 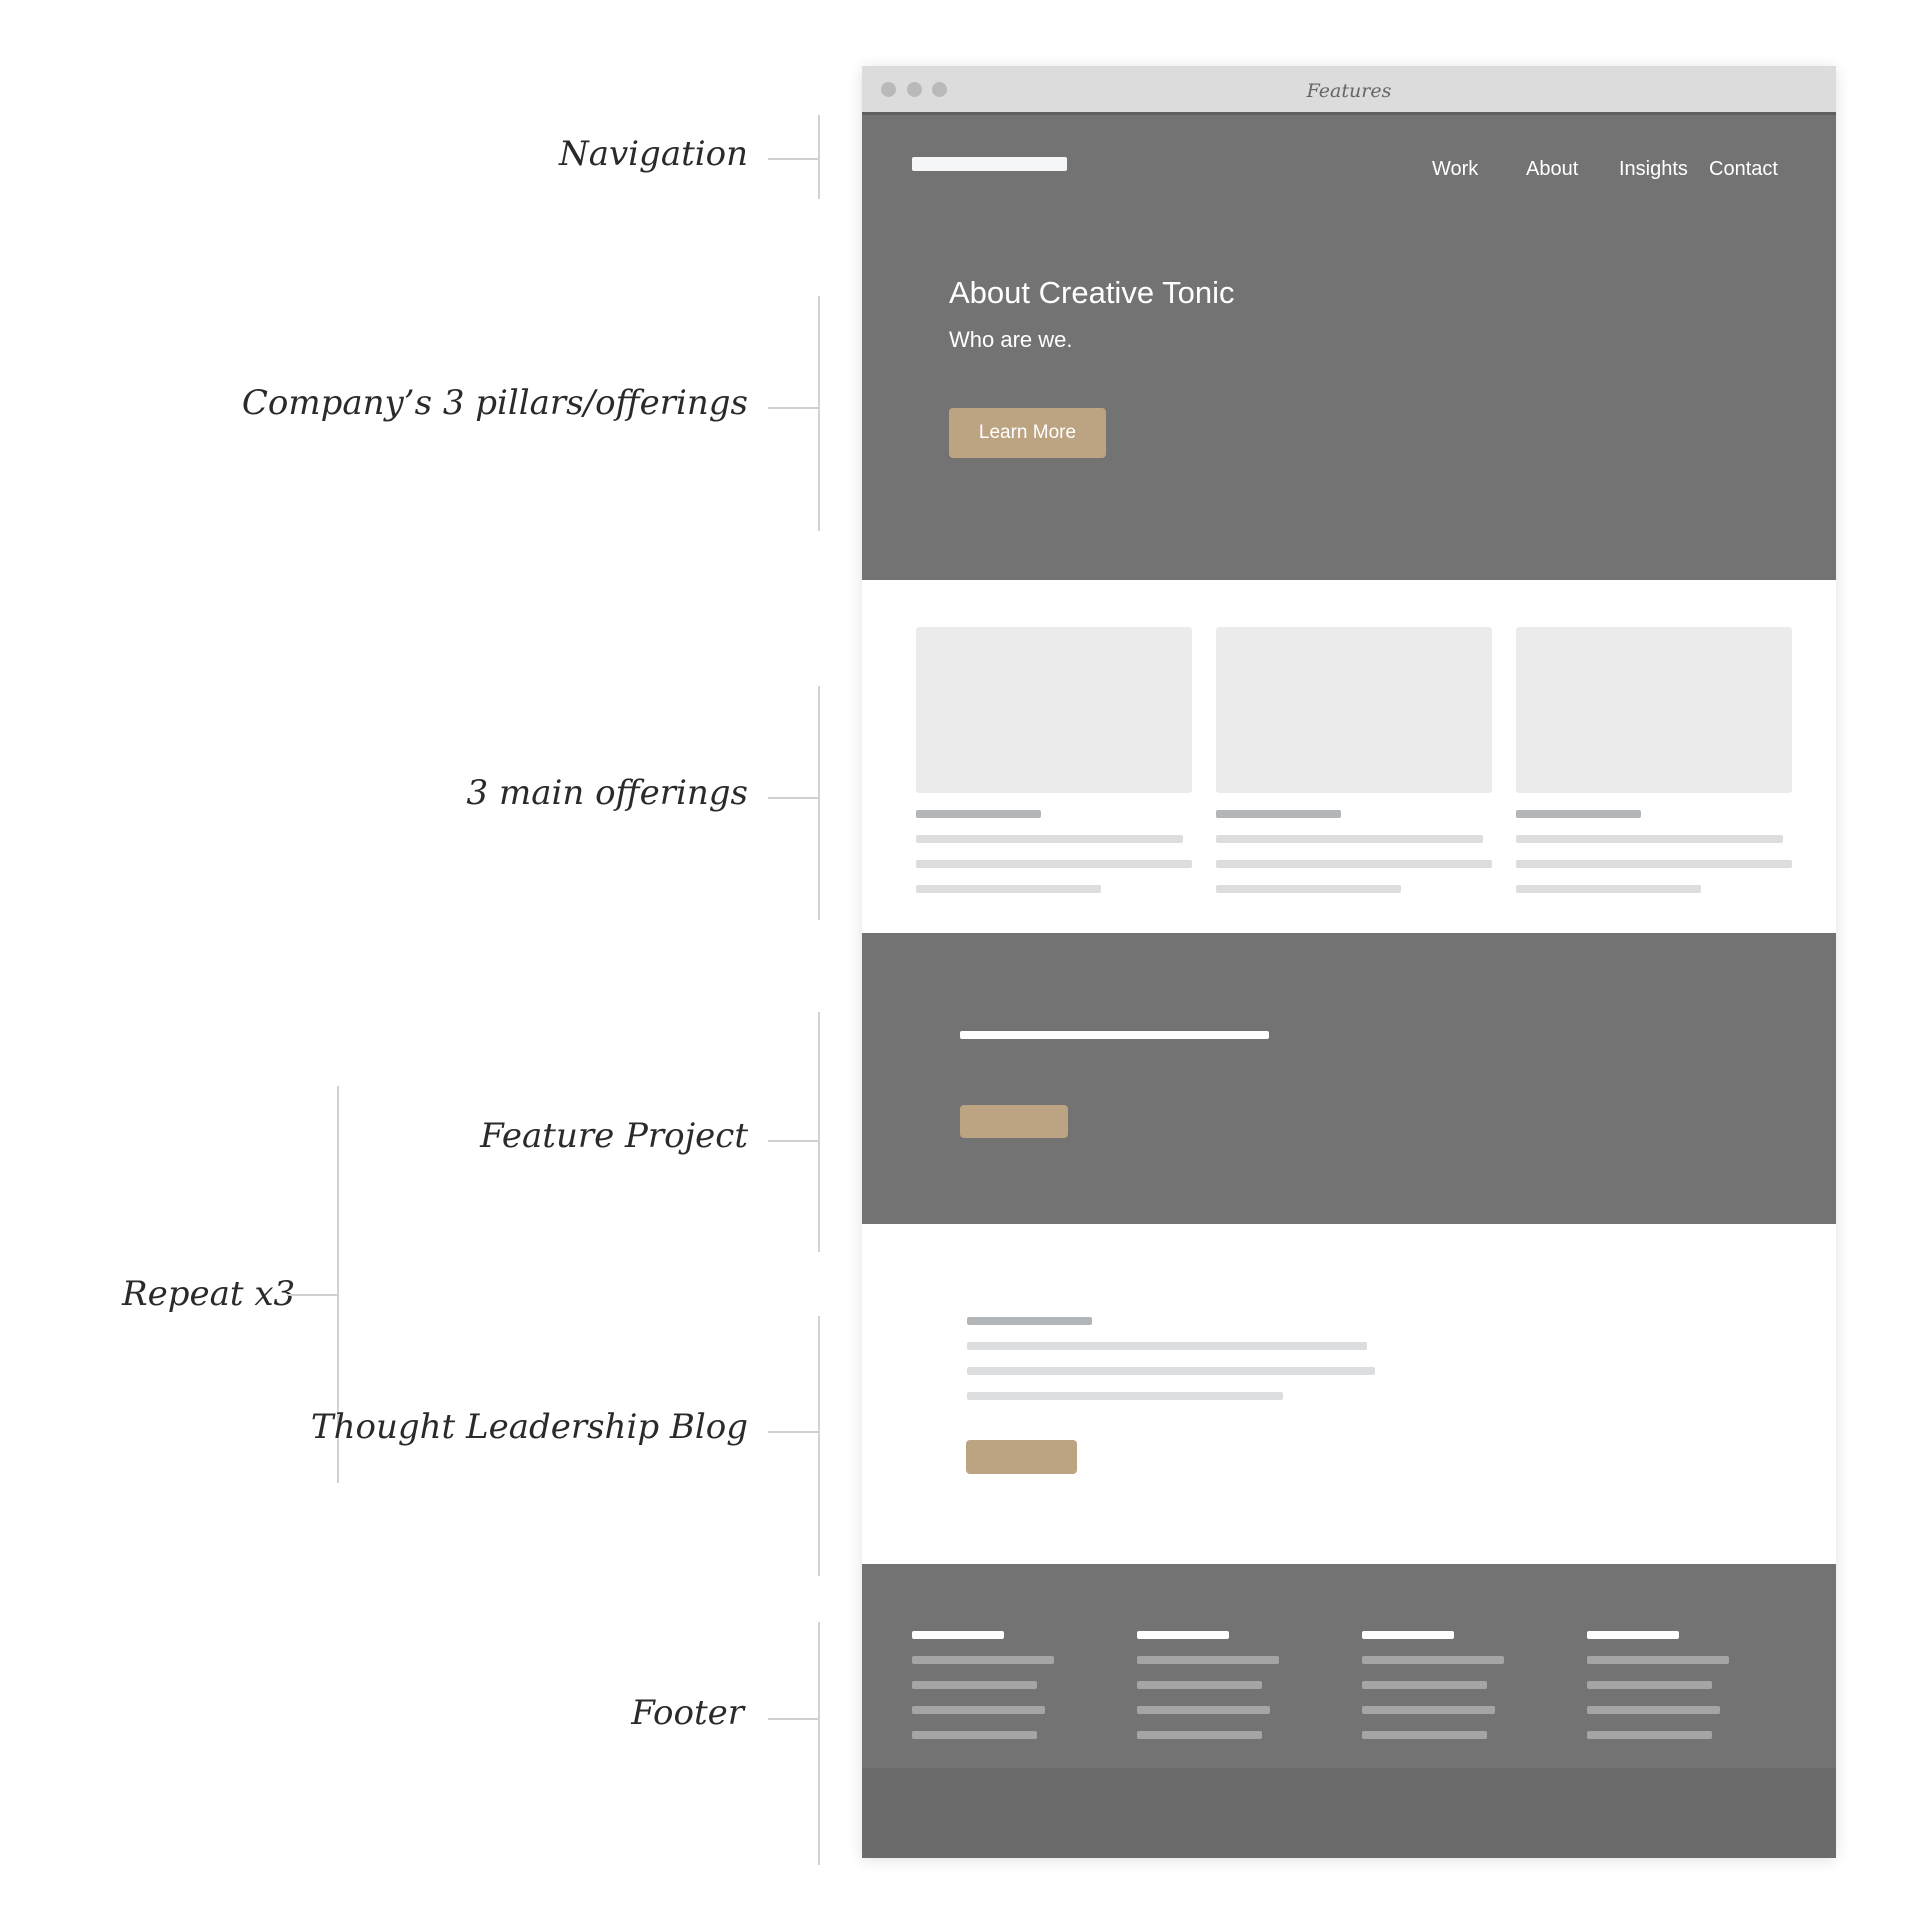 What do you see at coordinates (1455, 169) in the screenshot?
I see `nav-link-work: Work` at bounding box center [1455, 169].